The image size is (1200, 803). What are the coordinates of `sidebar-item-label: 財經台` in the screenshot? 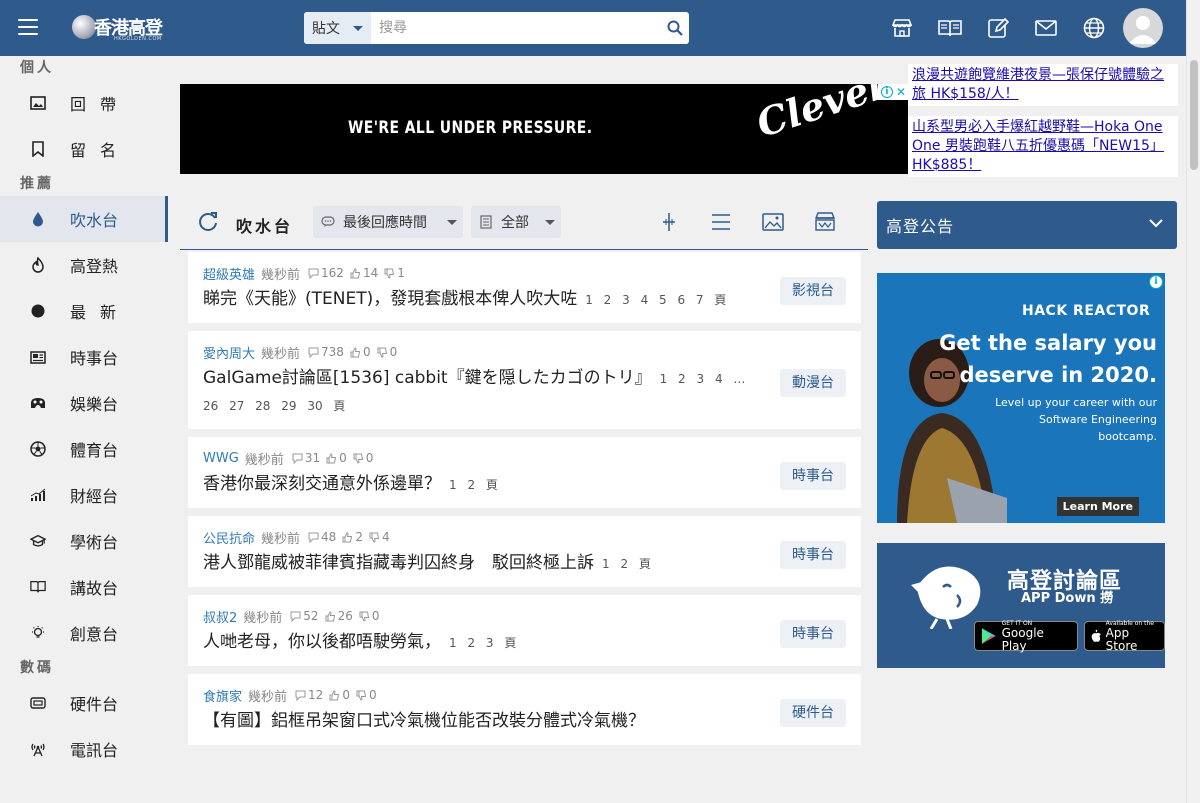 It's located at (94, 496).